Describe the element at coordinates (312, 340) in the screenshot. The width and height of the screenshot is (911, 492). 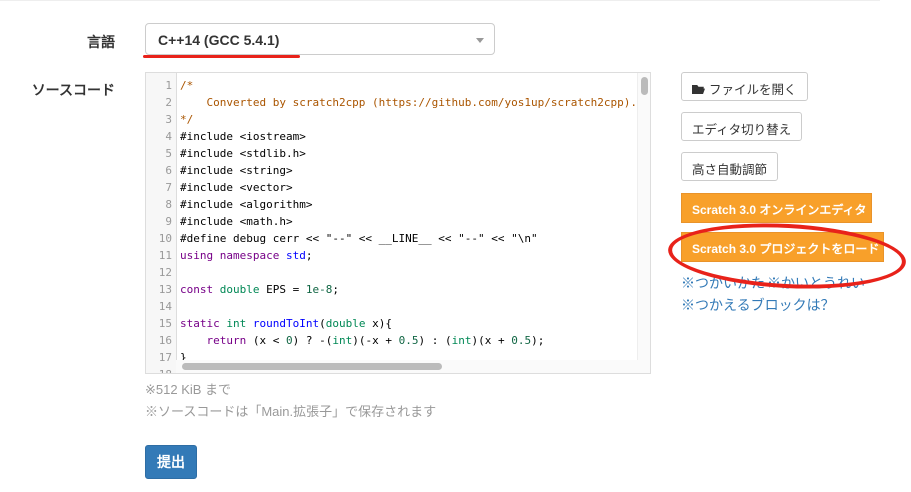
I see `code-token: ) ? -(` at that location.